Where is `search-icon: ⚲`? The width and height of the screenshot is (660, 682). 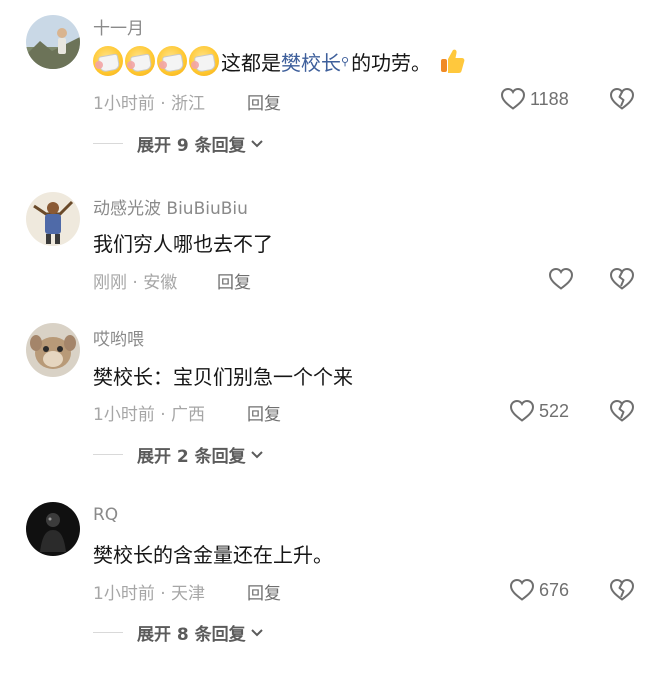 search-icon: ⚲ is located at coordinates (345, 61).